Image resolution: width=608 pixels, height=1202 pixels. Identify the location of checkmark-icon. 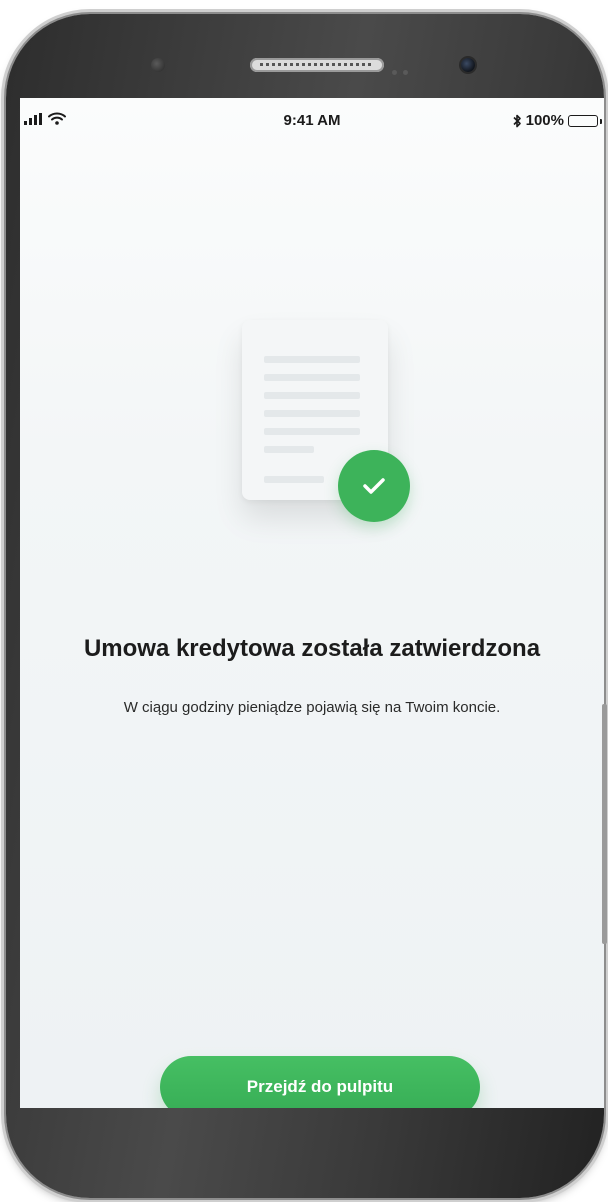
(374, 486).